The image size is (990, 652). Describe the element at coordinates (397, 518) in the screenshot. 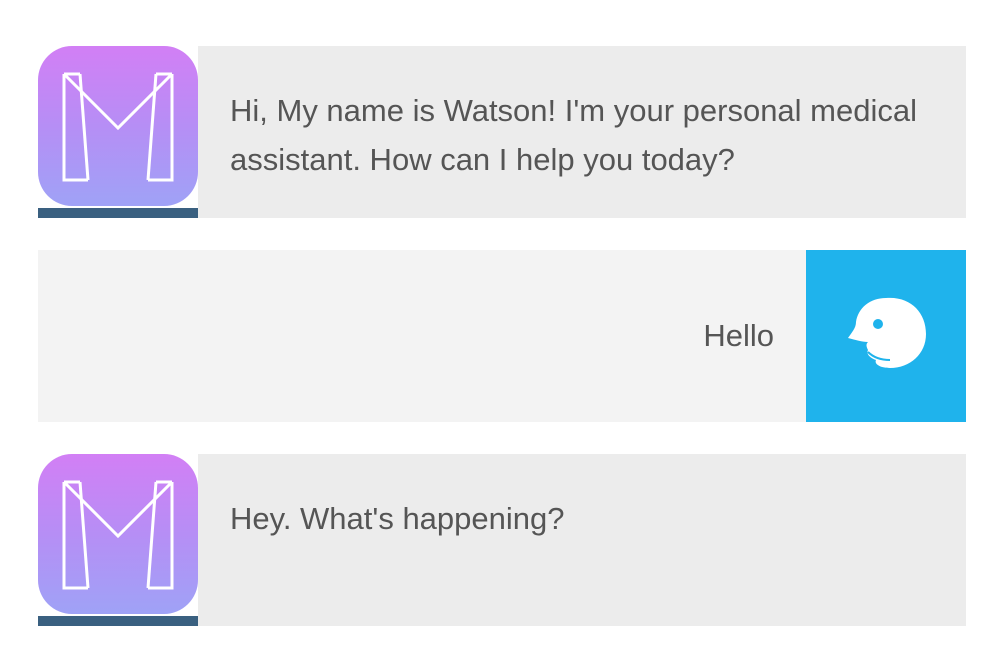

I see `bot-message-text: Hey. What's happening?` at that location.